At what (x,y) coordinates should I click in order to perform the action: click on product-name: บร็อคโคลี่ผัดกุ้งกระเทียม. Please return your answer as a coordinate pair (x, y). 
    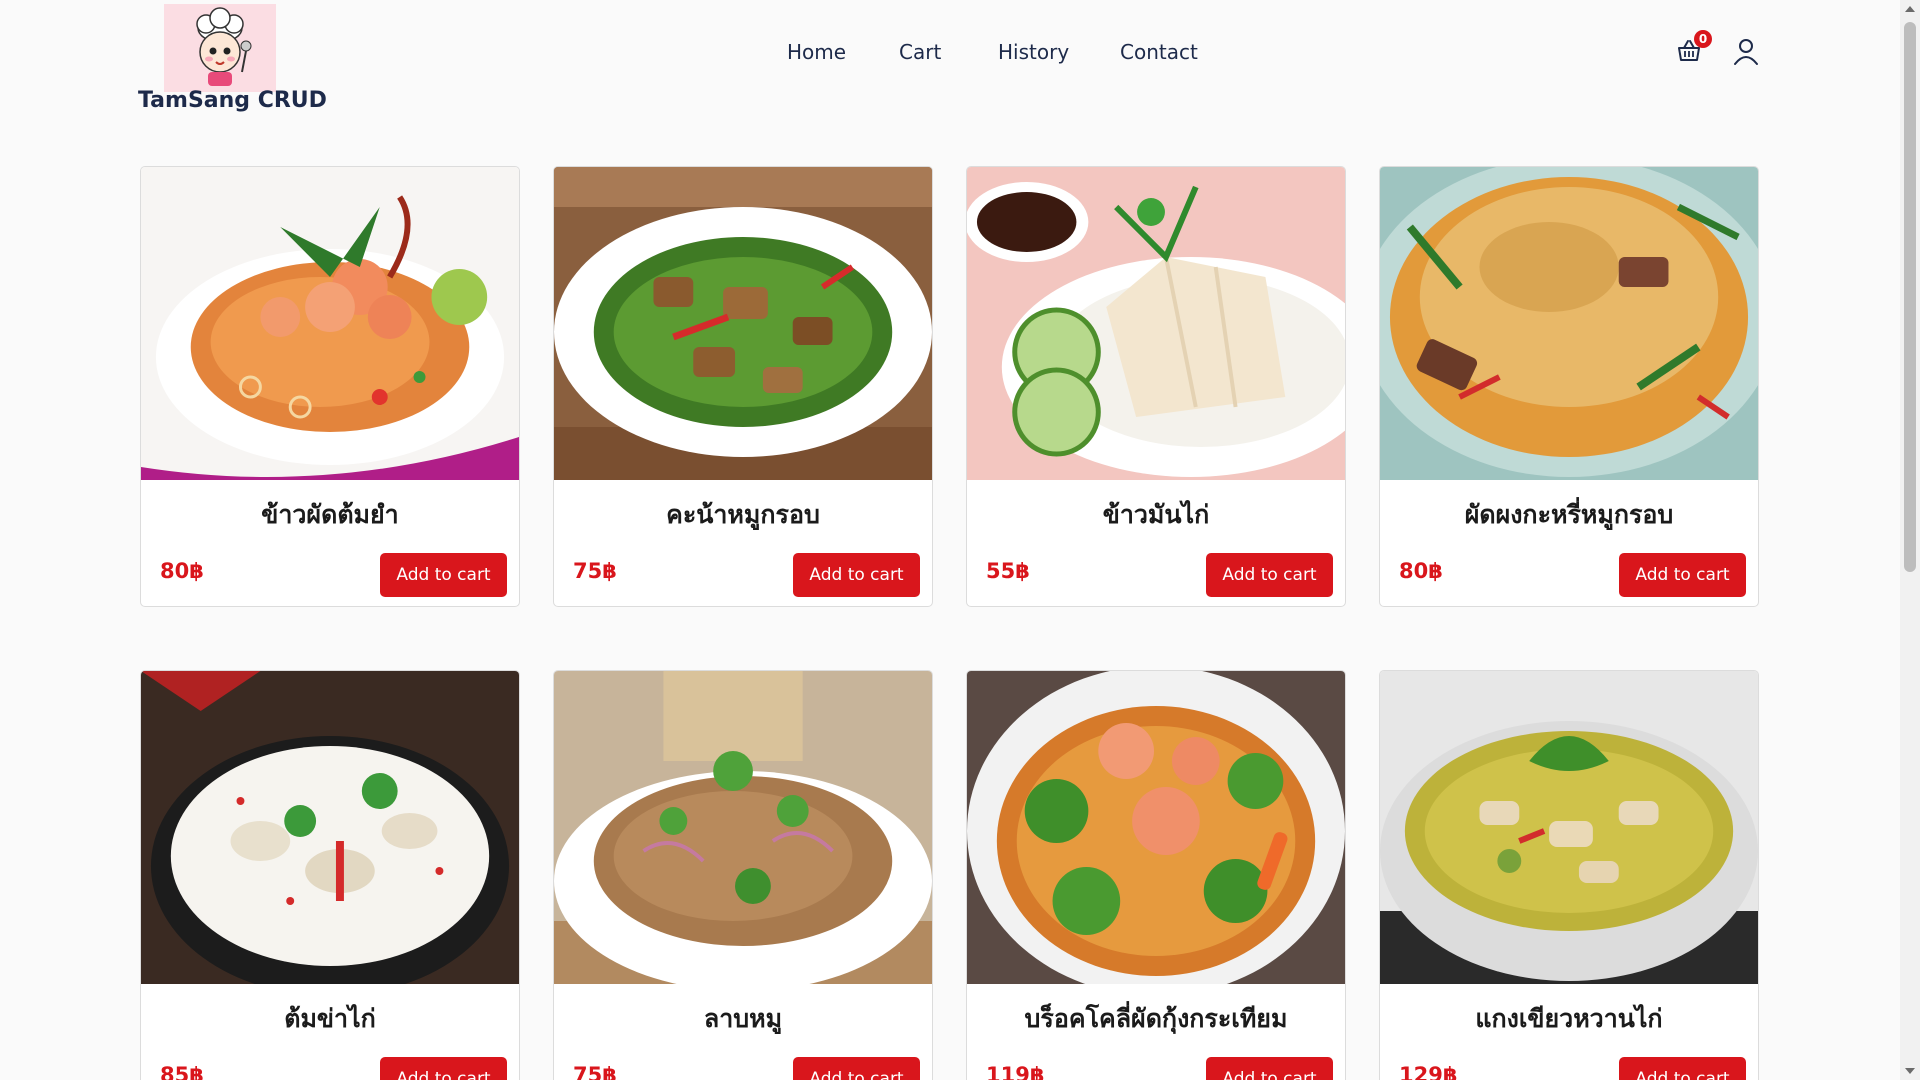
    Looking at the image, I should click on (1156, 1018).